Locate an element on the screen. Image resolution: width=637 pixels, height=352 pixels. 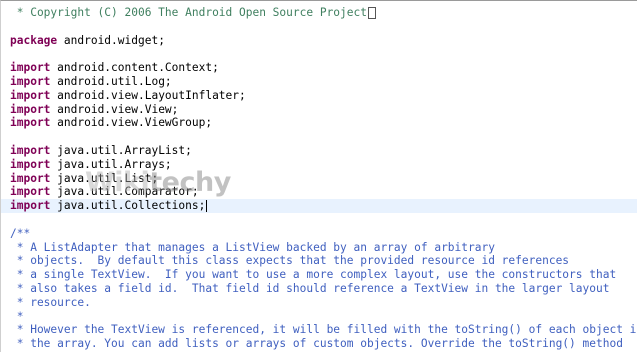
package-keyword: package is located at coordinates (34, 40).